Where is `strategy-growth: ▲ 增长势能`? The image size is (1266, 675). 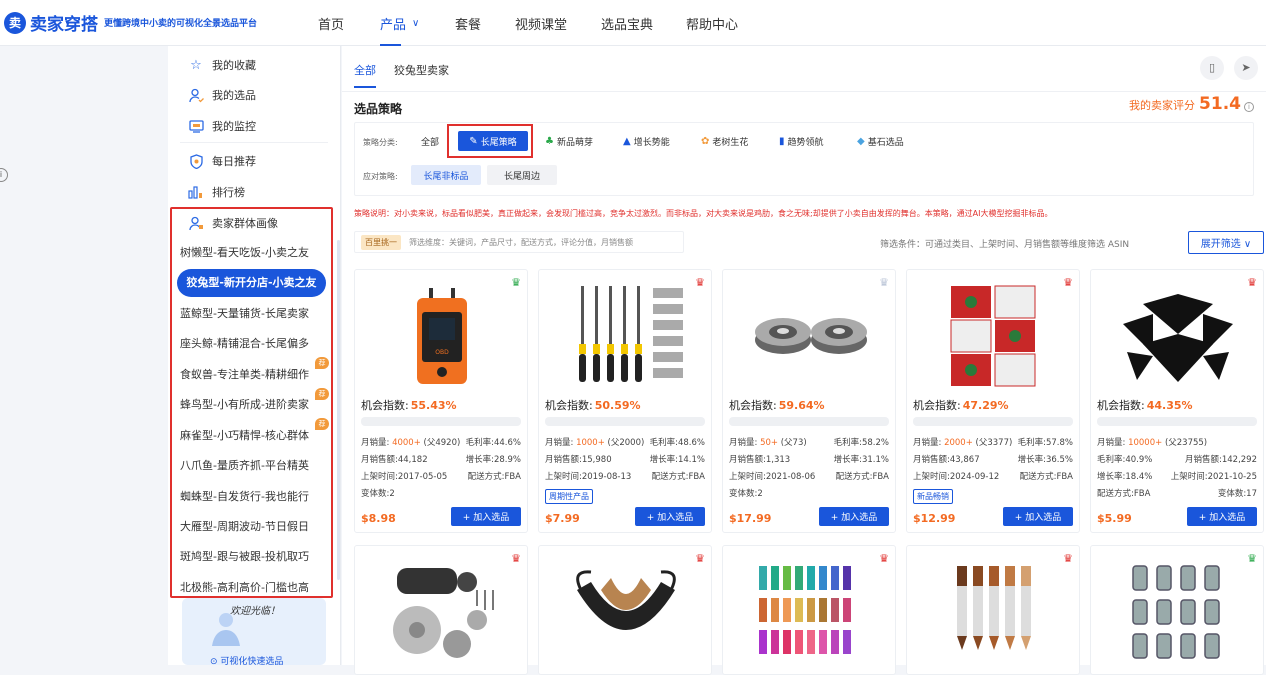
strategy-growth: ▲ 增长势能 is located at coordinates (646, 141).